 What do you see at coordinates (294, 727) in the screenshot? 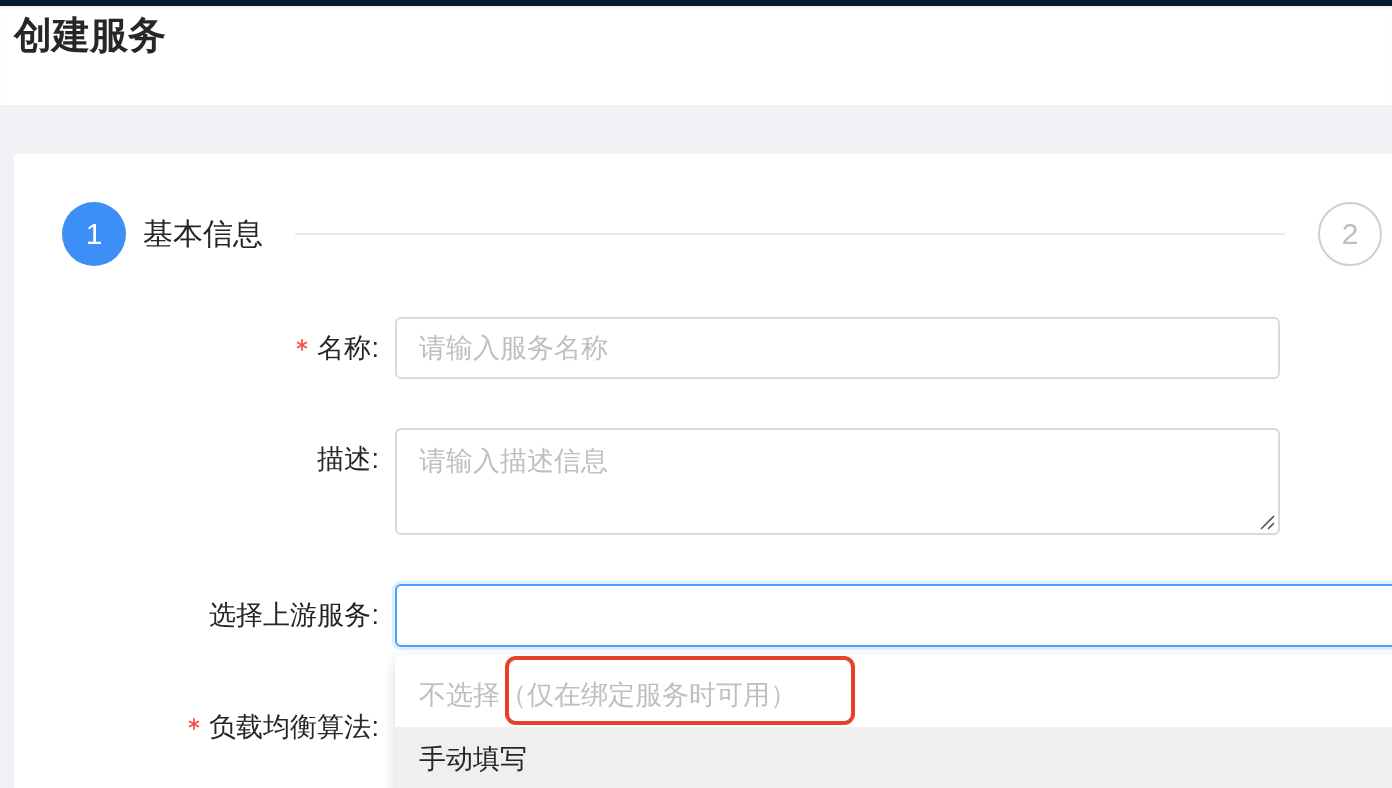
I see `field-label: 负载均衡算法:` at bounding box center [294, 727].